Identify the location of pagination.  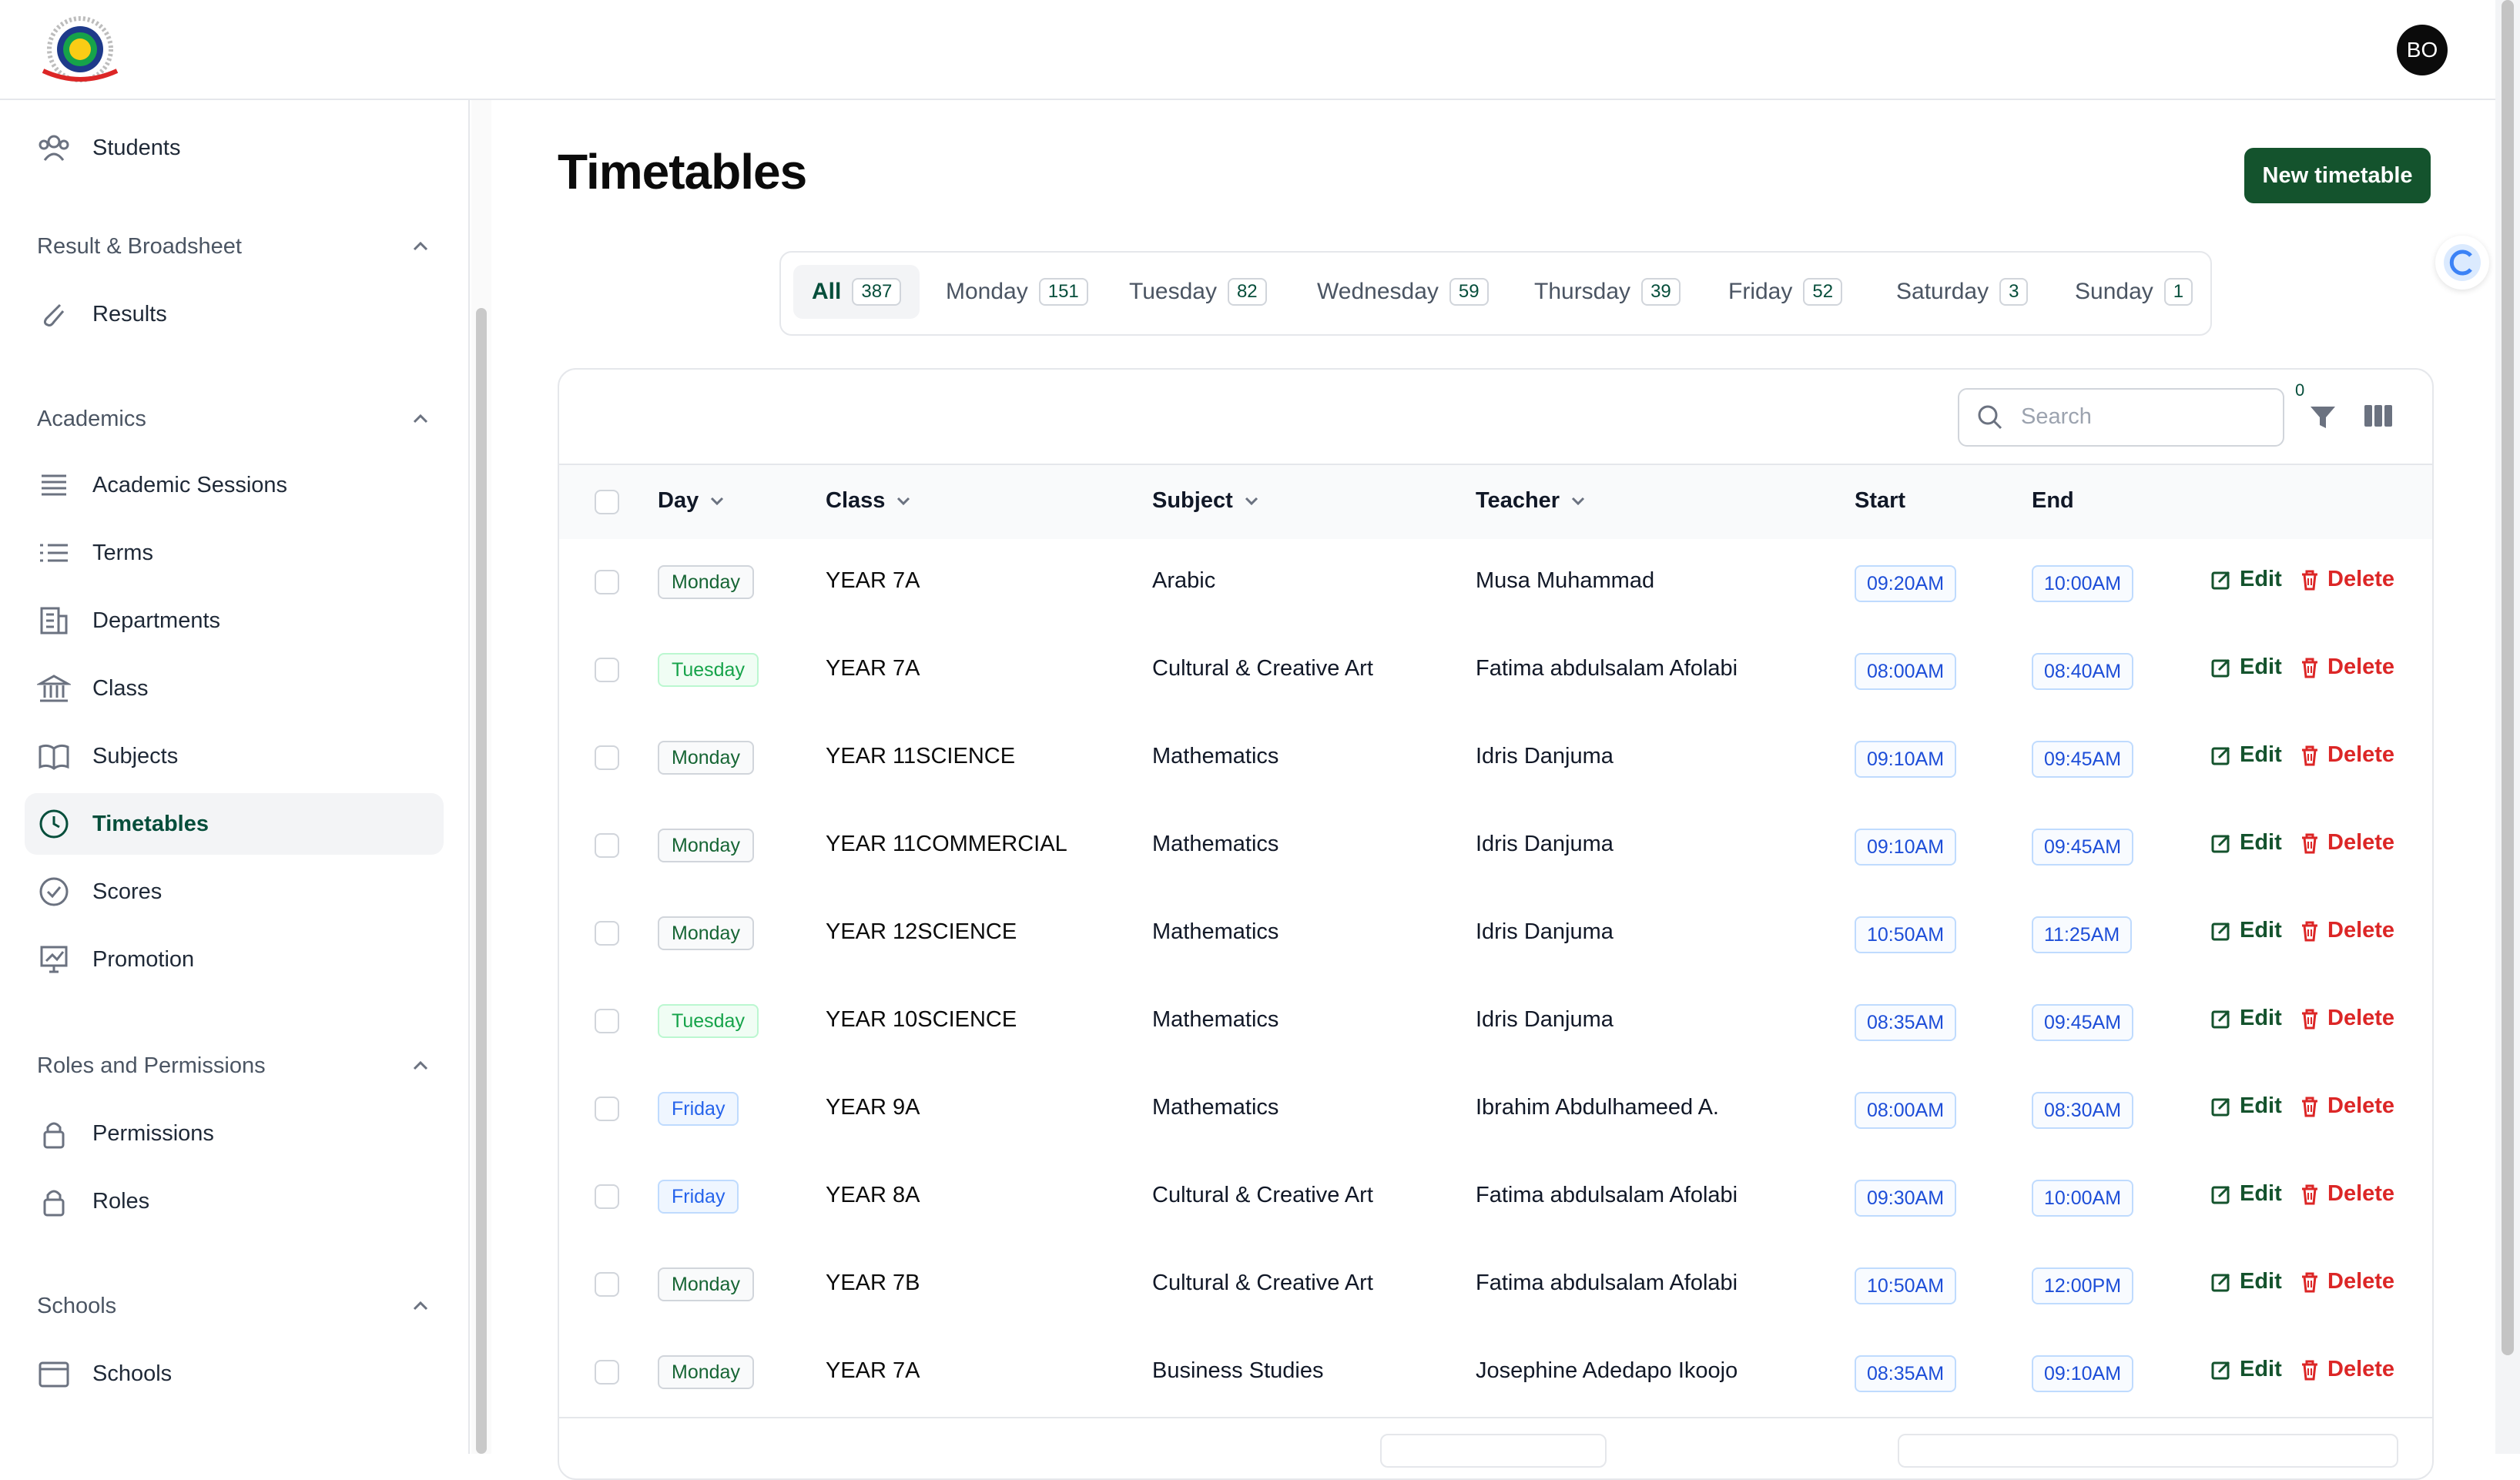
(2148, 1451).